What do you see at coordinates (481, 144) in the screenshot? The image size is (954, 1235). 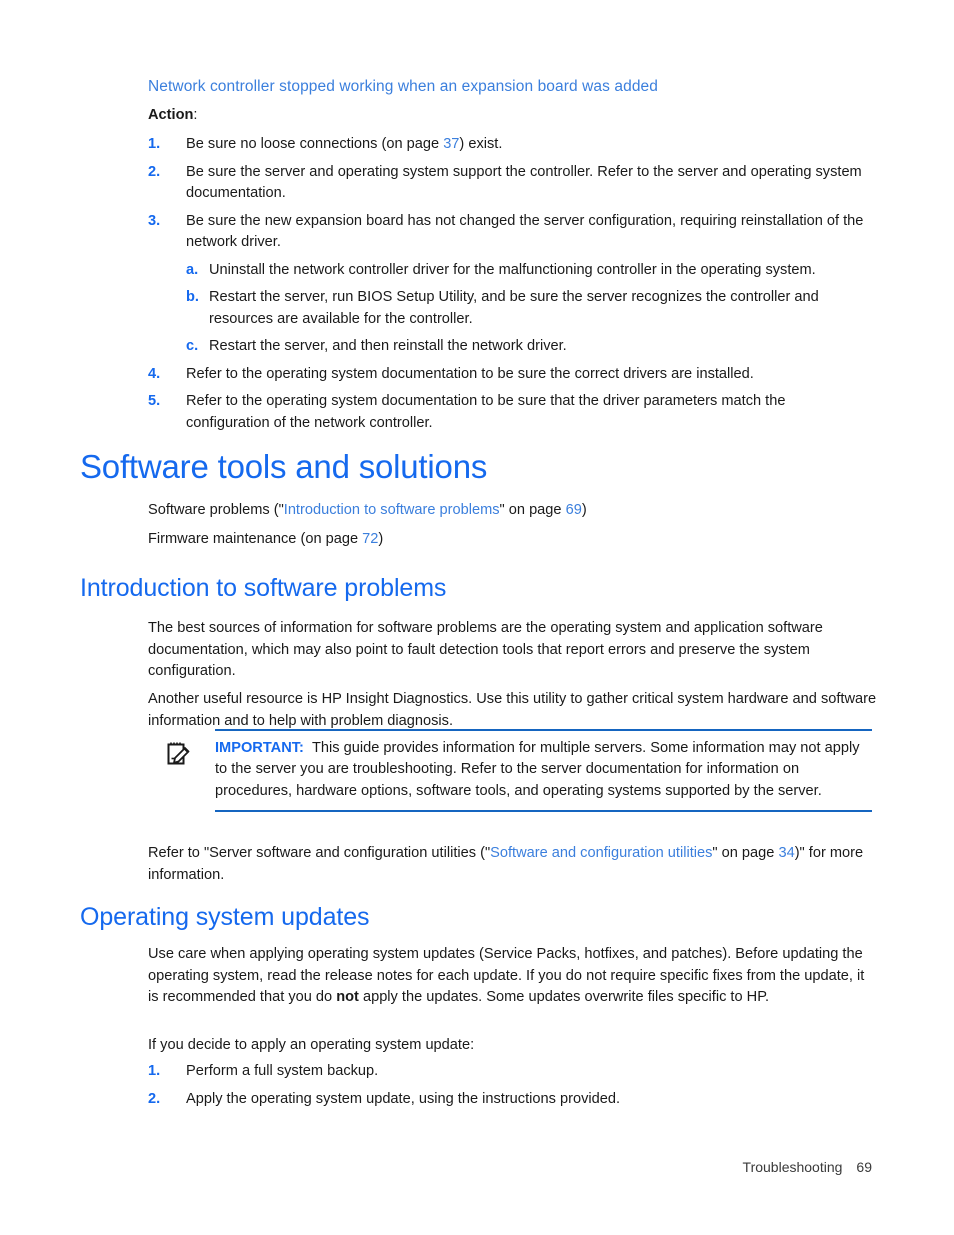 I see `step-text-after: ) exist.` at bounding box center [481, 144].